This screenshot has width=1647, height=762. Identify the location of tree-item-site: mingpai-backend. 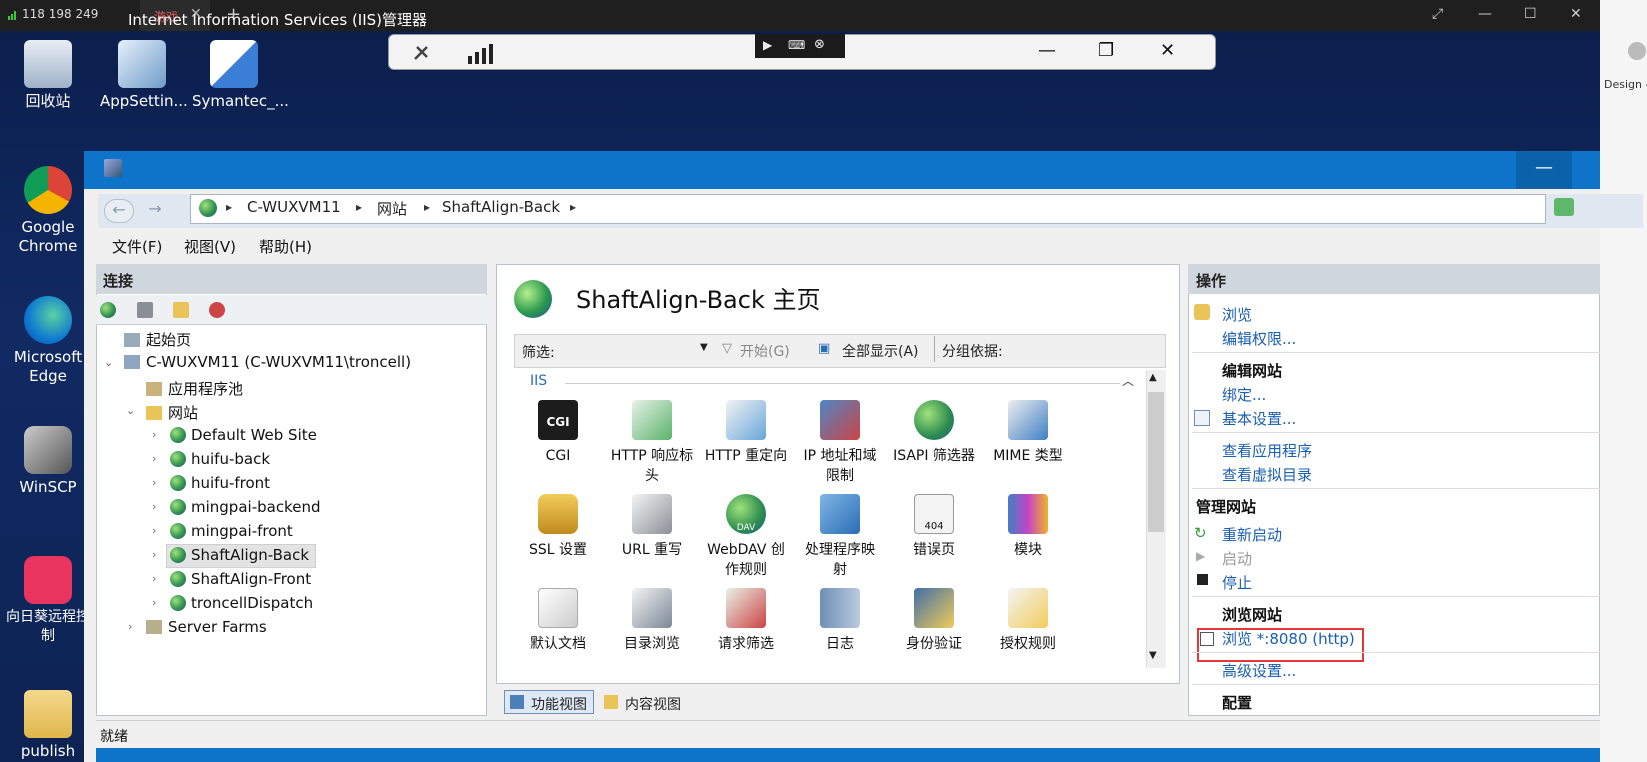
(245, 507).